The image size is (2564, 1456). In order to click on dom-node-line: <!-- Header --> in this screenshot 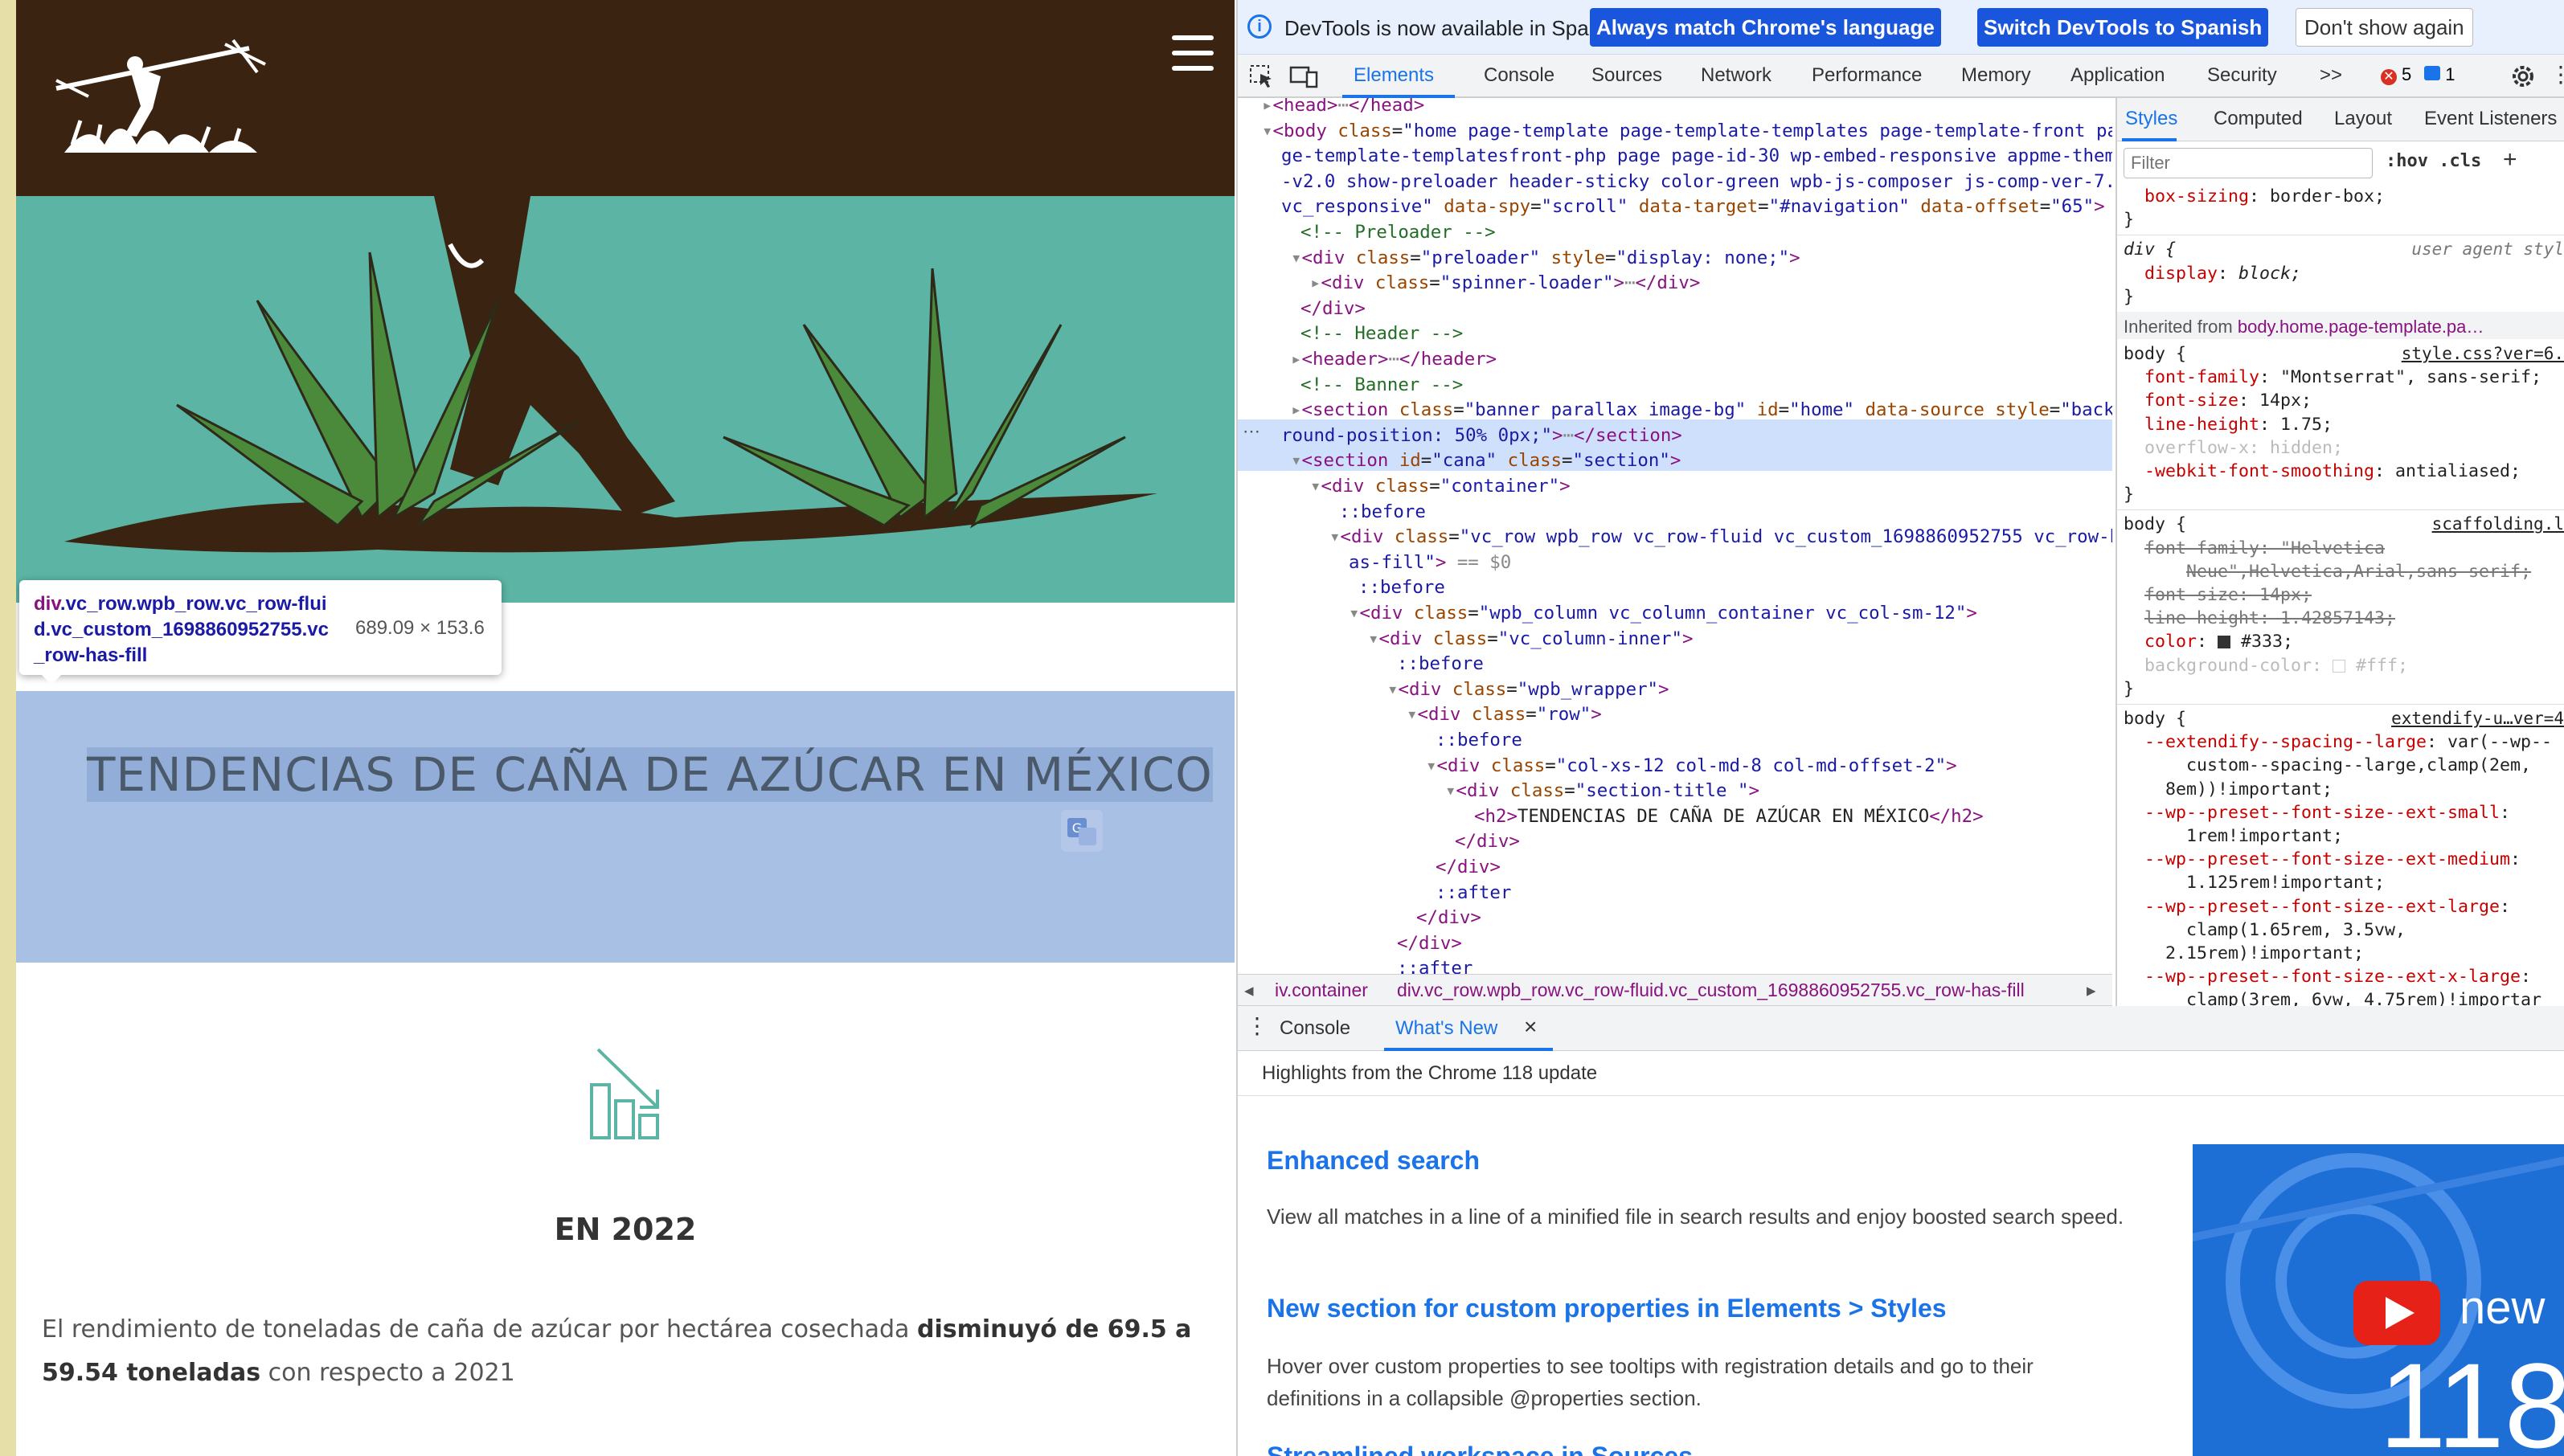, I will do `click(1381, 334)`.